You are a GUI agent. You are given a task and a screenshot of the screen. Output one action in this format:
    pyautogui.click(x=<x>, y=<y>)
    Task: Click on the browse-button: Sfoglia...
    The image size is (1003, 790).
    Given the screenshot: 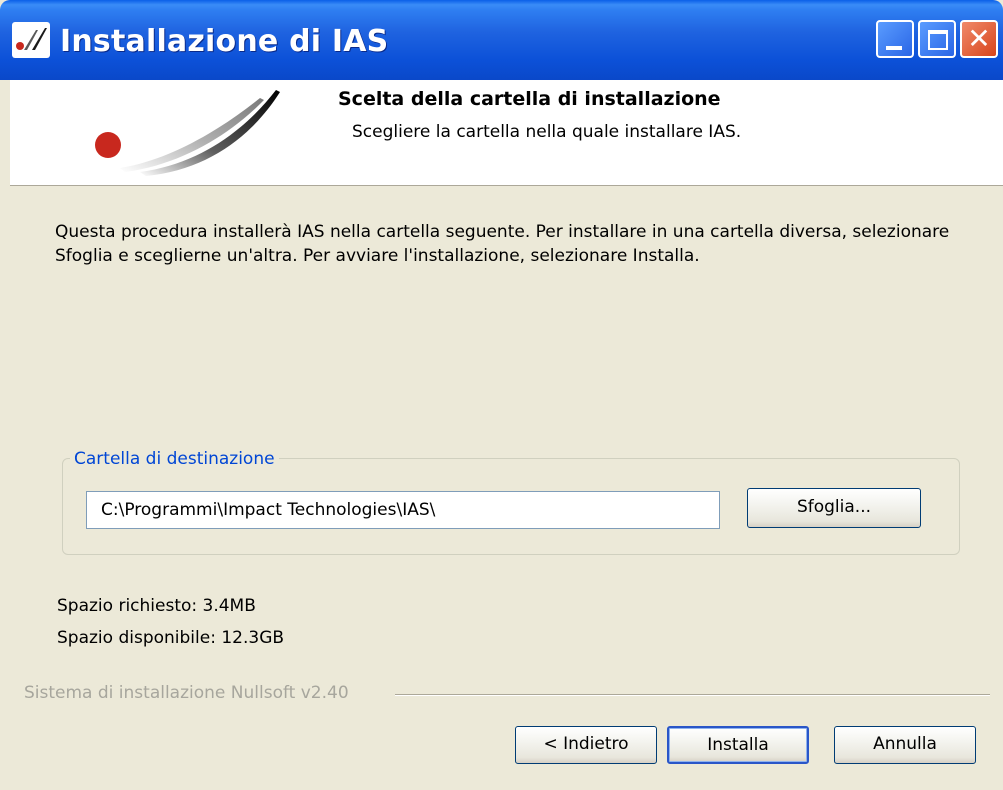 What is the action you would take?
    pyautogui.click(x=834, y=508)
    